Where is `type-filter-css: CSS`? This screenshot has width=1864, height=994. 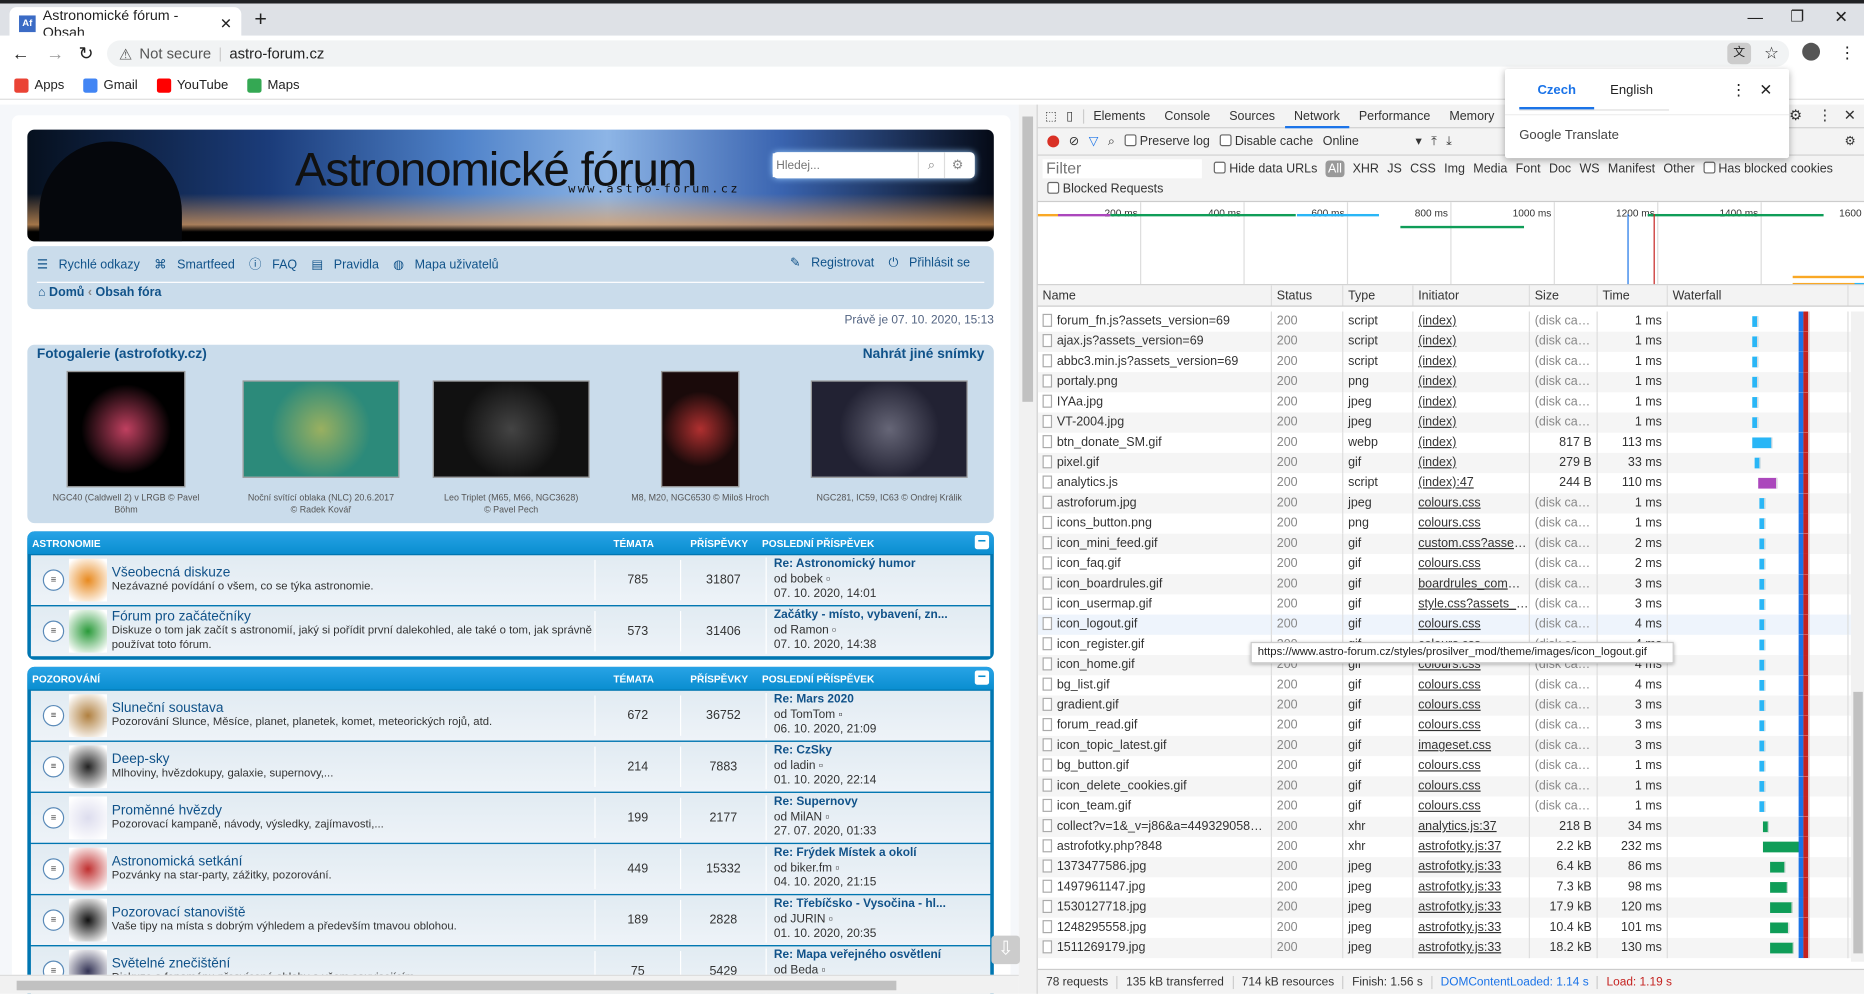
type-filter-css: CSS is located at coordinates (1423, 169).